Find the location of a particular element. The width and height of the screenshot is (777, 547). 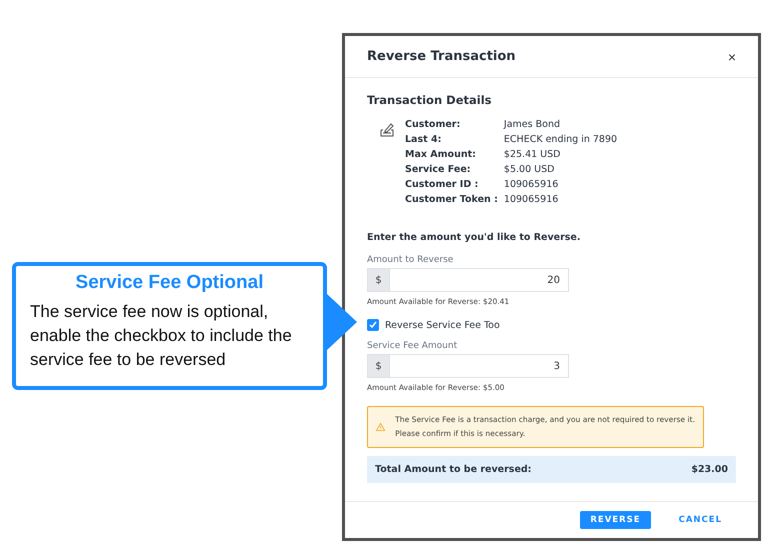

prompt-text: Enter the amount you'd like to Reverse. is located at coordinates (474, 237).